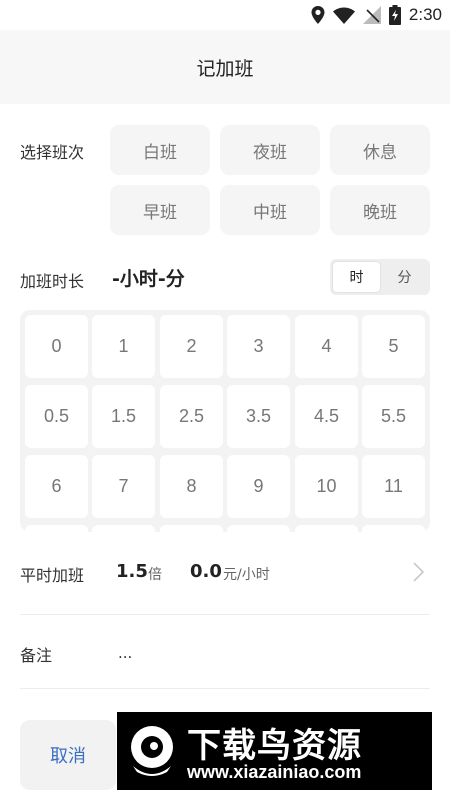 The width and height of the screenshot is (450, 800). I want to click on overtime-multiplier: 1.5, so click(132, 571).